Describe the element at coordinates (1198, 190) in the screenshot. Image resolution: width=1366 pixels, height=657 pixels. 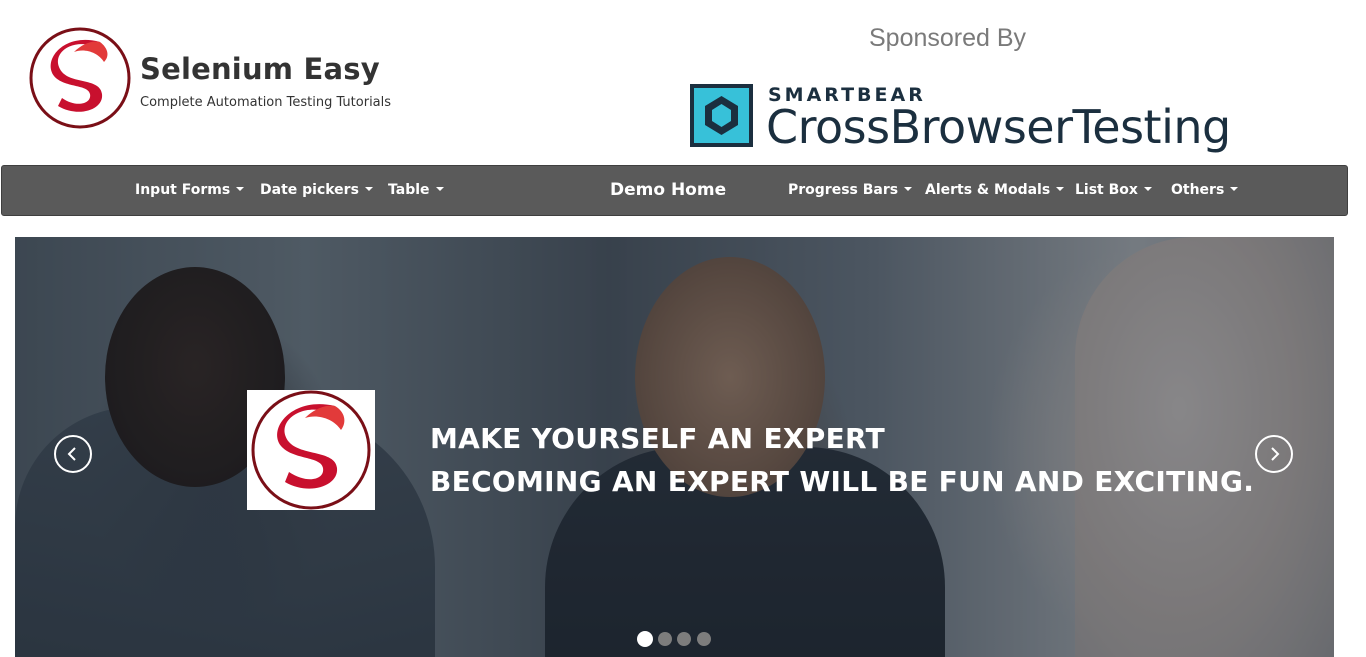
I see `nav-others-label: Others` at that location.